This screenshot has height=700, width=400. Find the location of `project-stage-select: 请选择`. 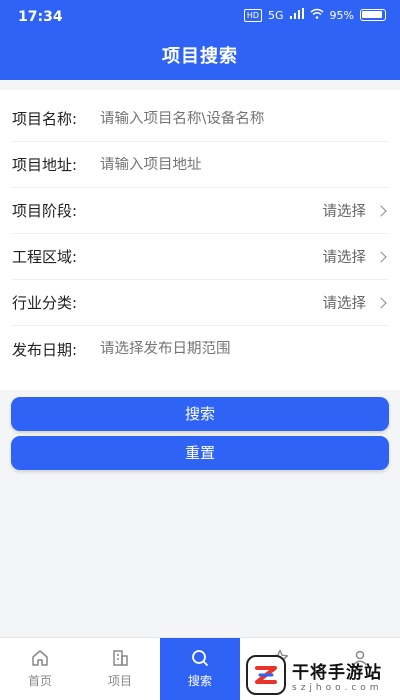

project-stage-select: 请选择 is located at coordinates (238, 210).